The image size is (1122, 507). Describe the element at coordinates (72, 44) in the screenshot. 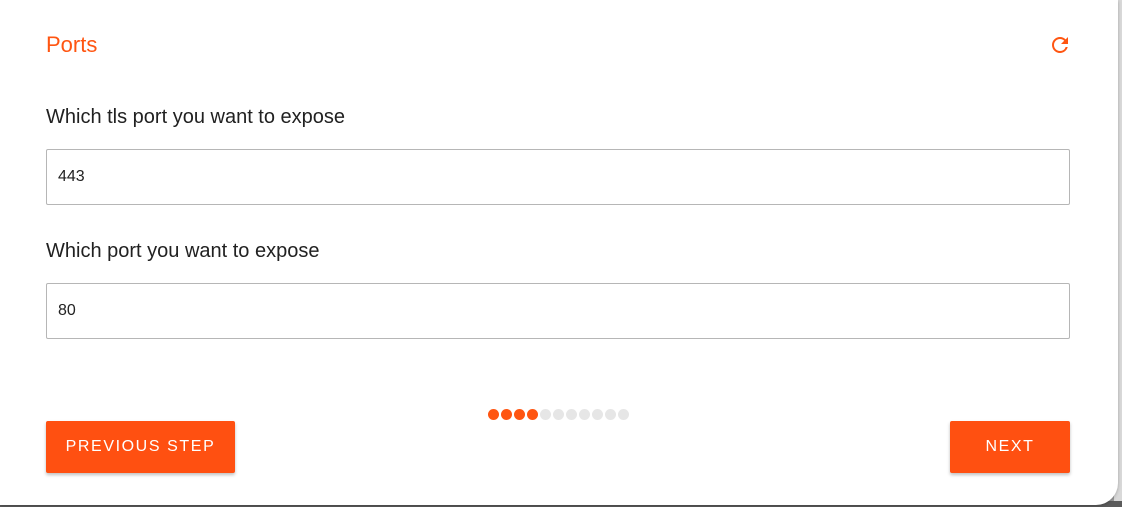

I see `dialog-title: Ports` at that location.